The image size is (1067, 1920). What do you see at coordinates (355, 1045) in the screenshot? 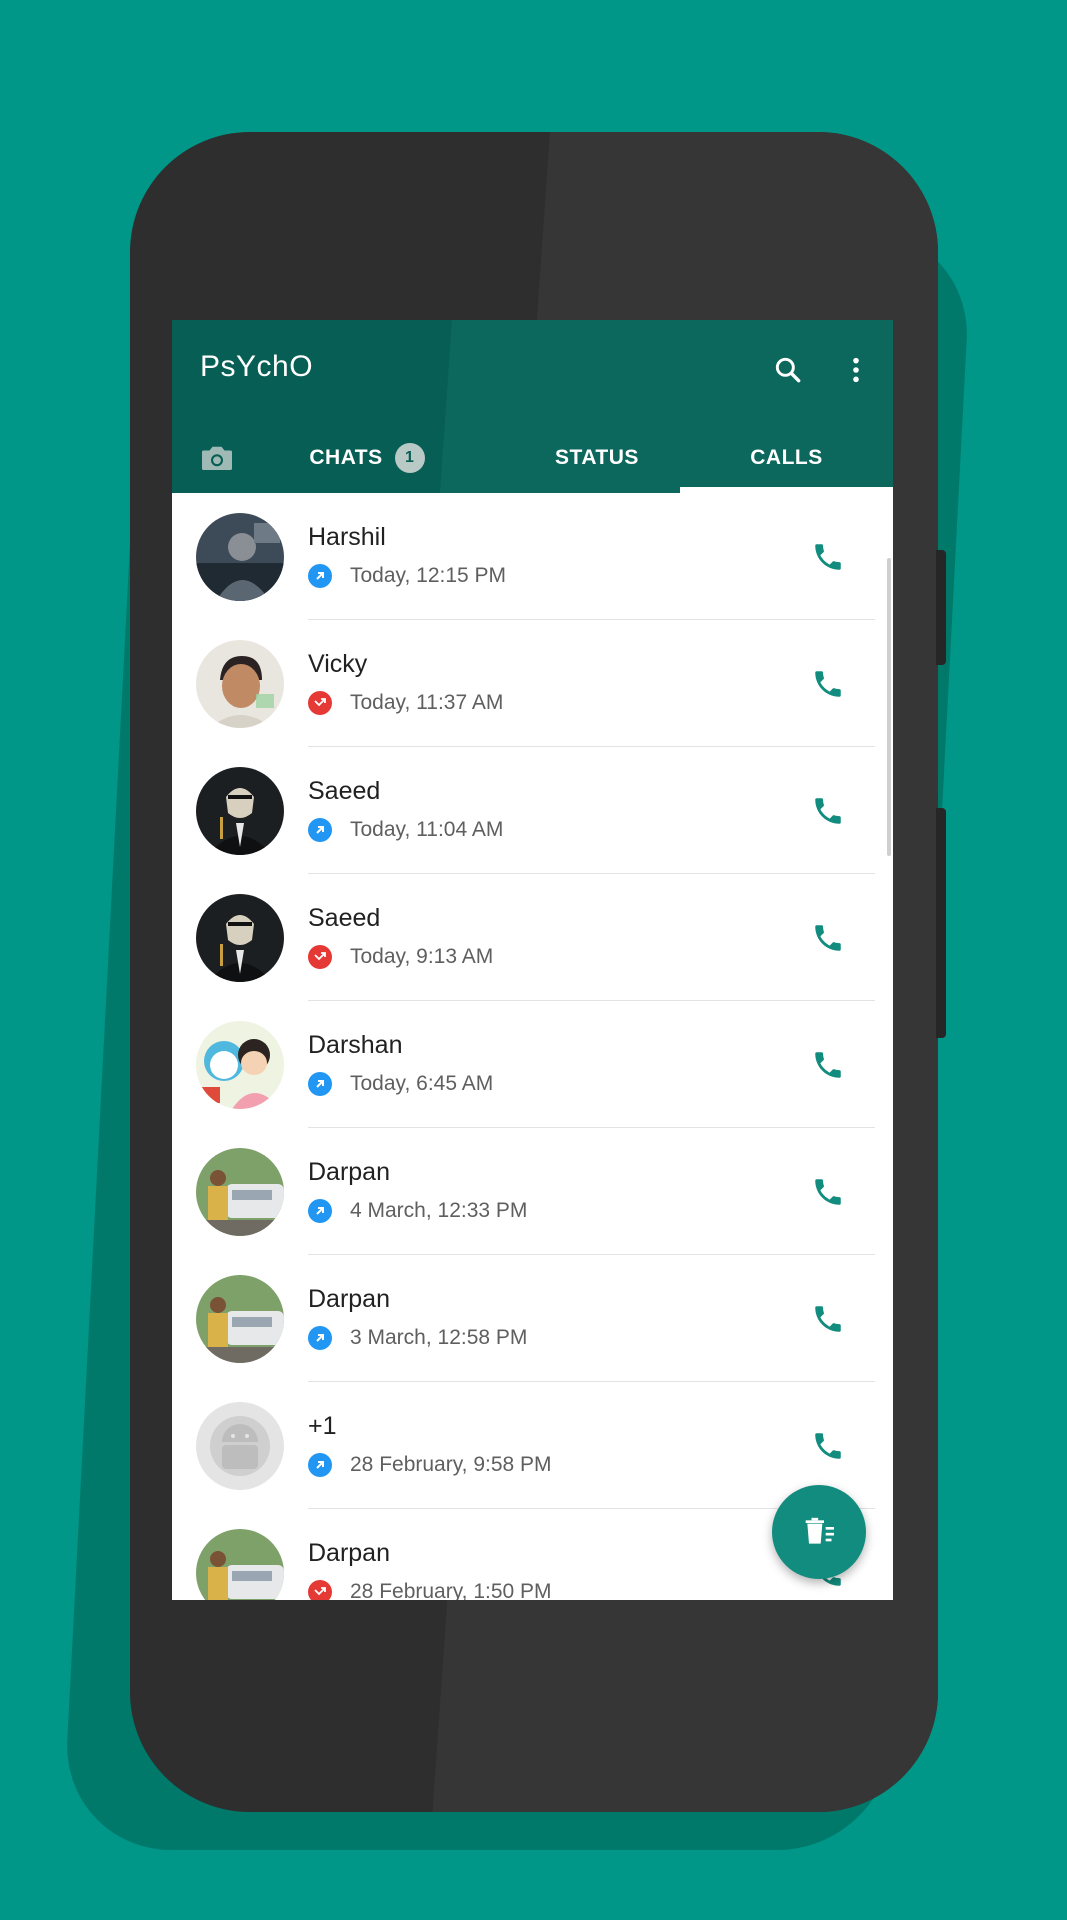
I see `contact-name: Darshan` at bounding box center [355, 1045].